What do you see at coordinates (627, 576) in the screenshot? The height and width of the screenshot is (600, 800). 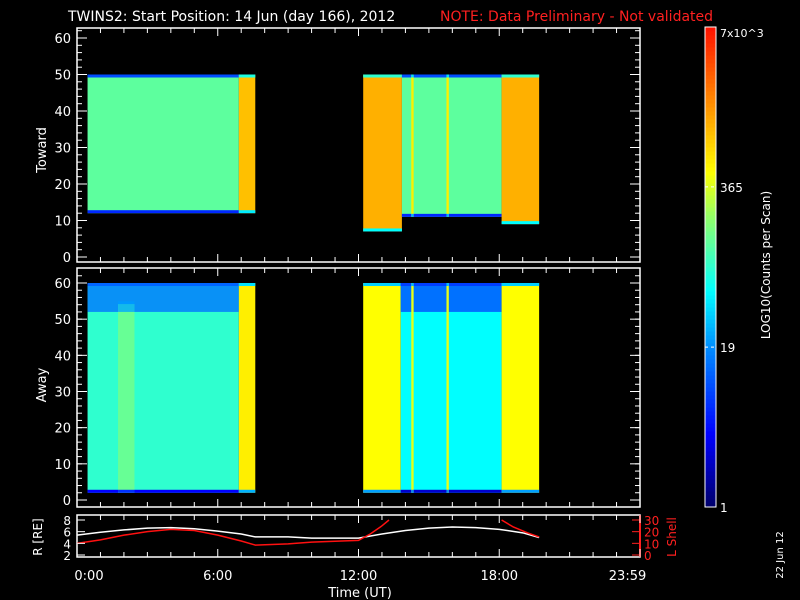 I see `x-tick-label: 23:59` at bounding box center [627, 576].